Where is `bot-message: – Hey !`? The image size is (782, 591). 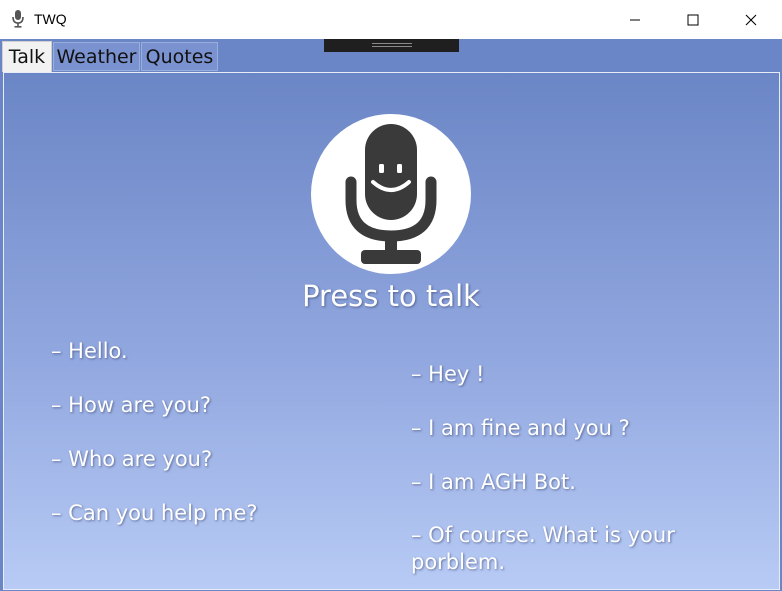 bot-message: – Hey ! is located at coordinates (448, 374).